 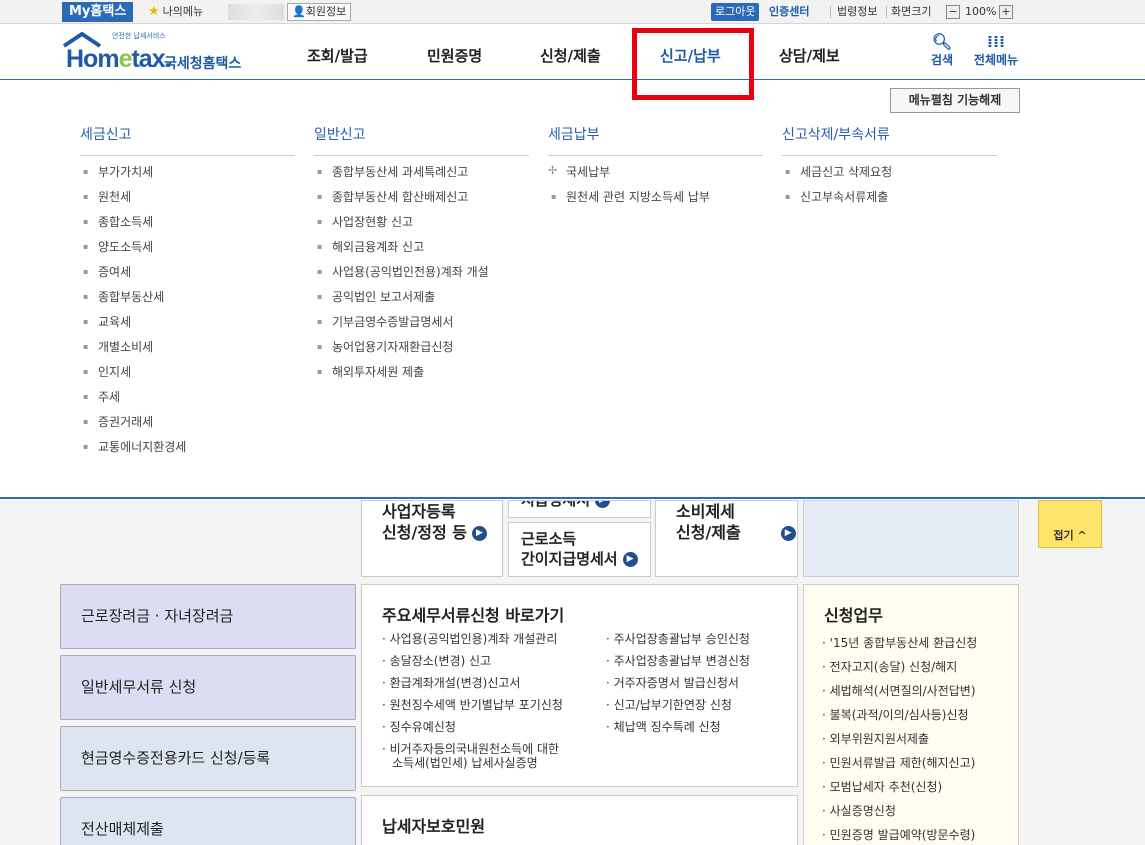 What do you see at coordinates (889, 202) in the screenshot?
I see `menu-item: 신고부속서류제출` at bounding box center [889, 202].